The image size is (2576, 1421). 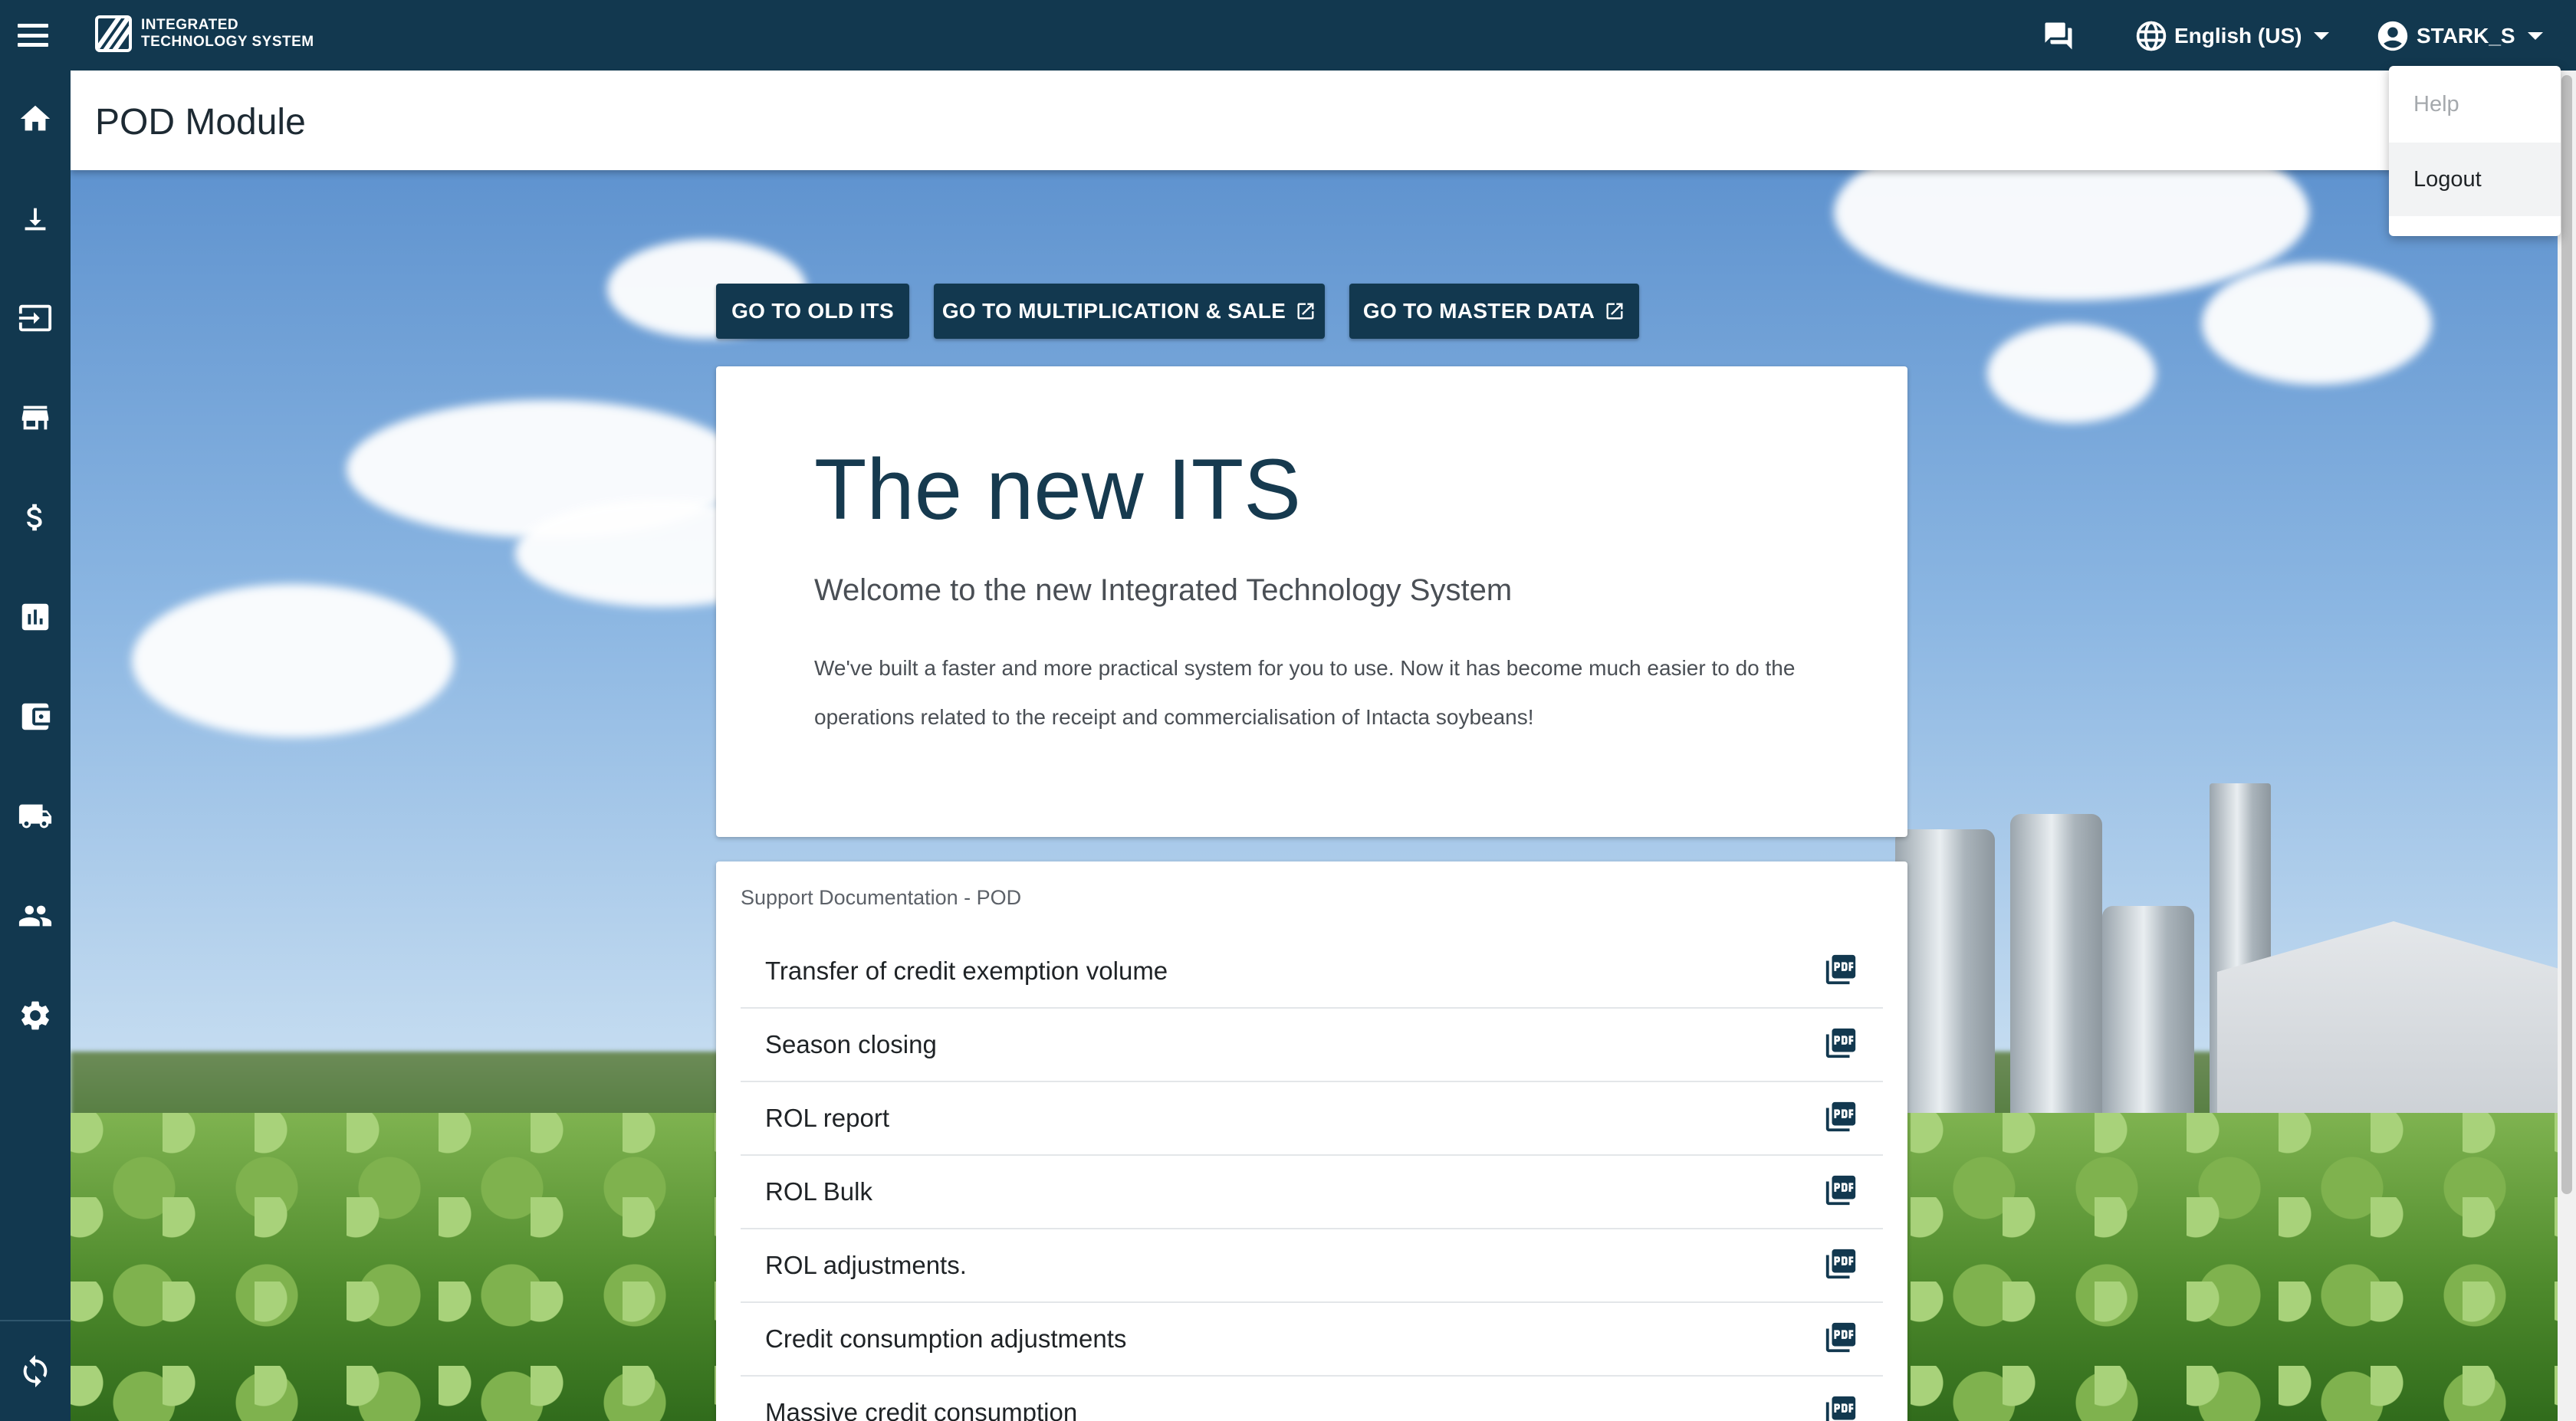 What do you see at coordinates (2475, 104) in the screenshot?
I see `menu-item-help: Help` at bounding box center [2475, 104].